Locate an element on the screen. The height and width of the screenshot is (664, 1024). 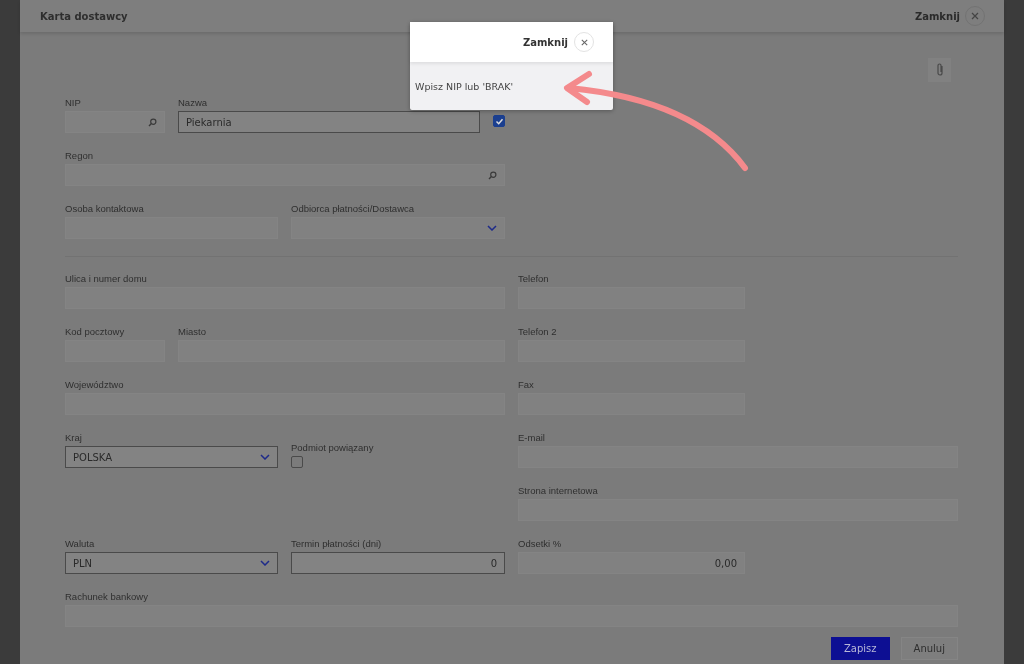
cancel-button: Anuluj is located at coordinates (929, 648).